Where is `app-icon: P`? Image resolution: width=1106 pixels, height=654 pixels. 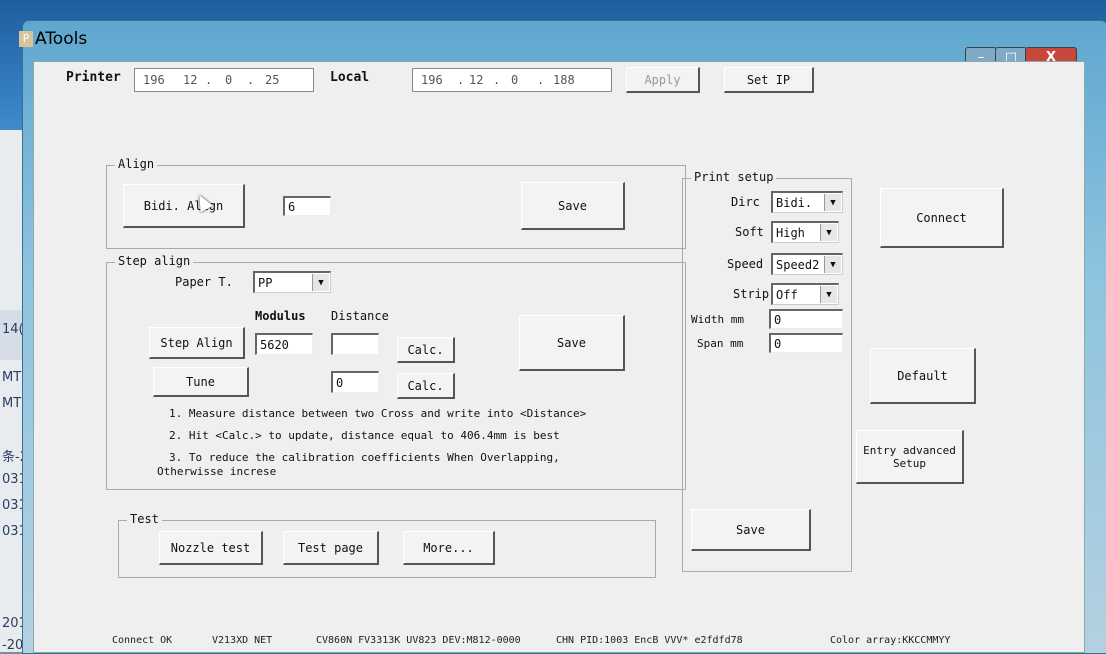
app-icon: P is located at coordinates (26, 39).